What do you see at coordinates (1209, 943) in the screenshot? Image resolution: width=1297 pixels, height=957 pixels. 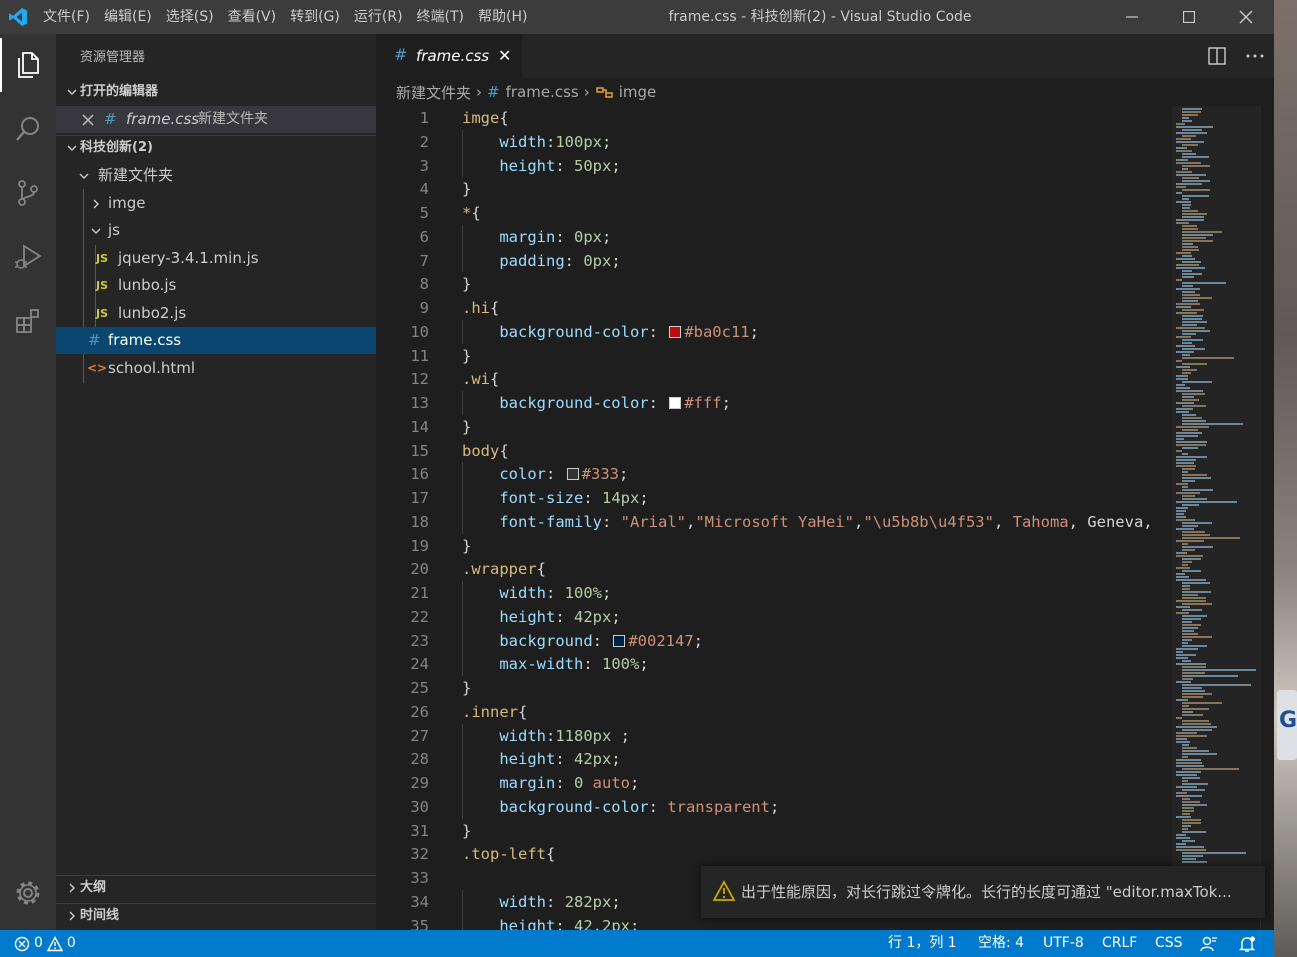 I see `feedback-button` at bounding box center [1209, 943].